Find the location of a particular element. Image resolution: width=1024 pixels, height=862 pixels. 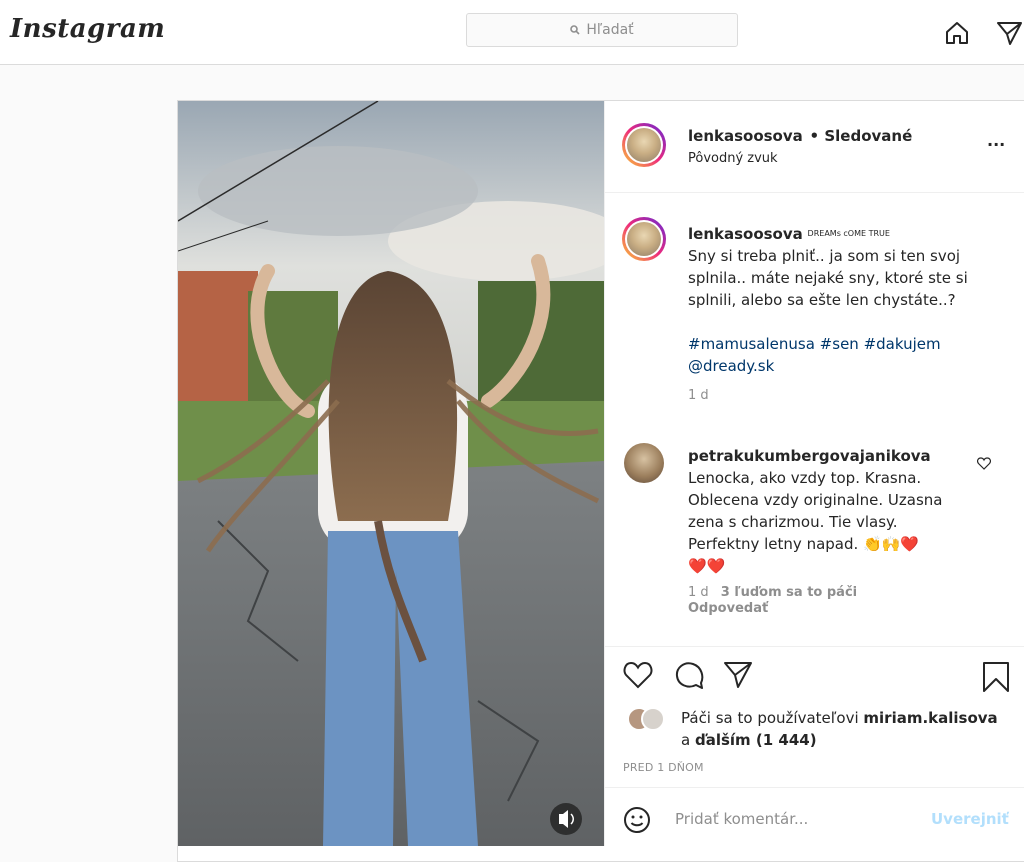

save-bookmark-icon is located at coordinates (996, 677).